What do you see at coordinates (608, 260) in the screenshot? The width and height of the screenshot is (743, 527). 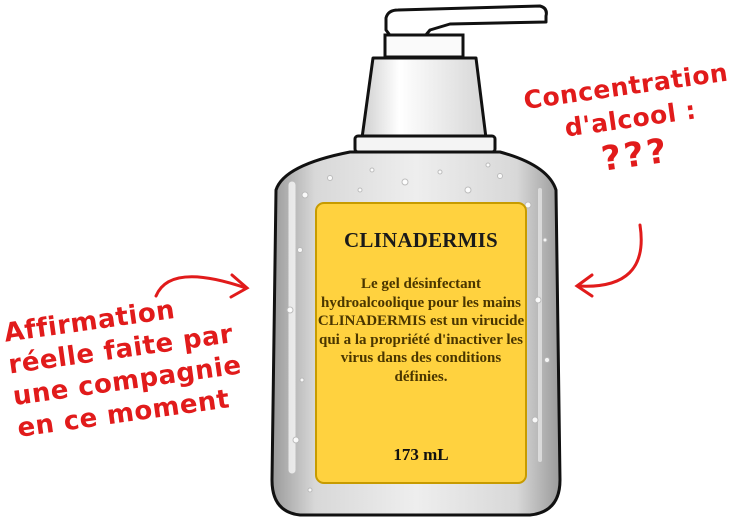 I see `arrow-left-icon` at bounding box center [608, 260].